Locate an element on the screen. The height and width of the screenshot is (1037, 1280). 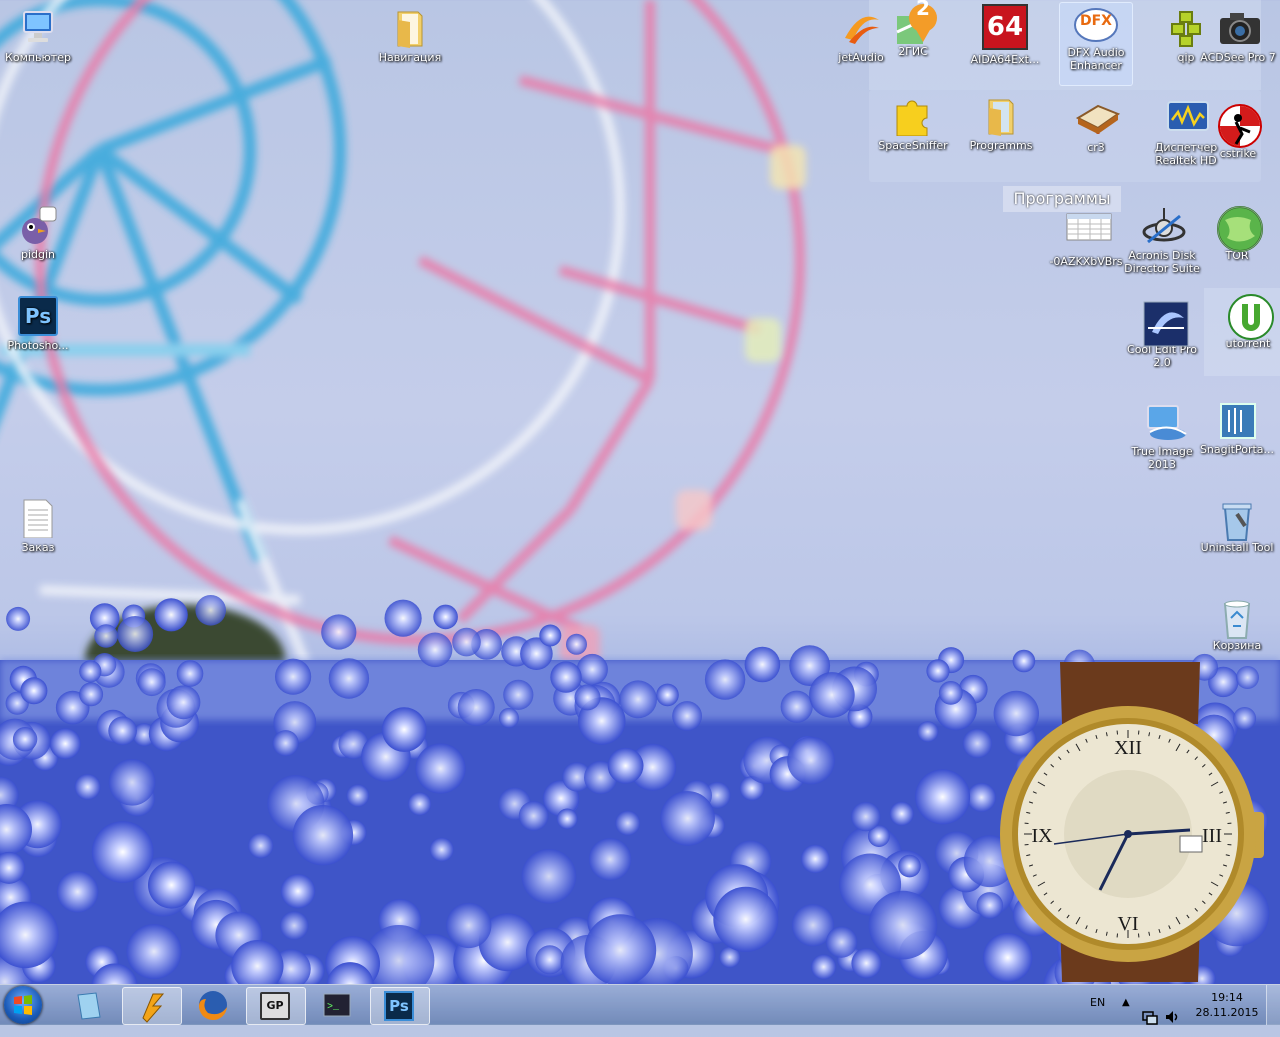
desktop-icon-recycle-bin: Корзина is located at coordinates (1237, 624).